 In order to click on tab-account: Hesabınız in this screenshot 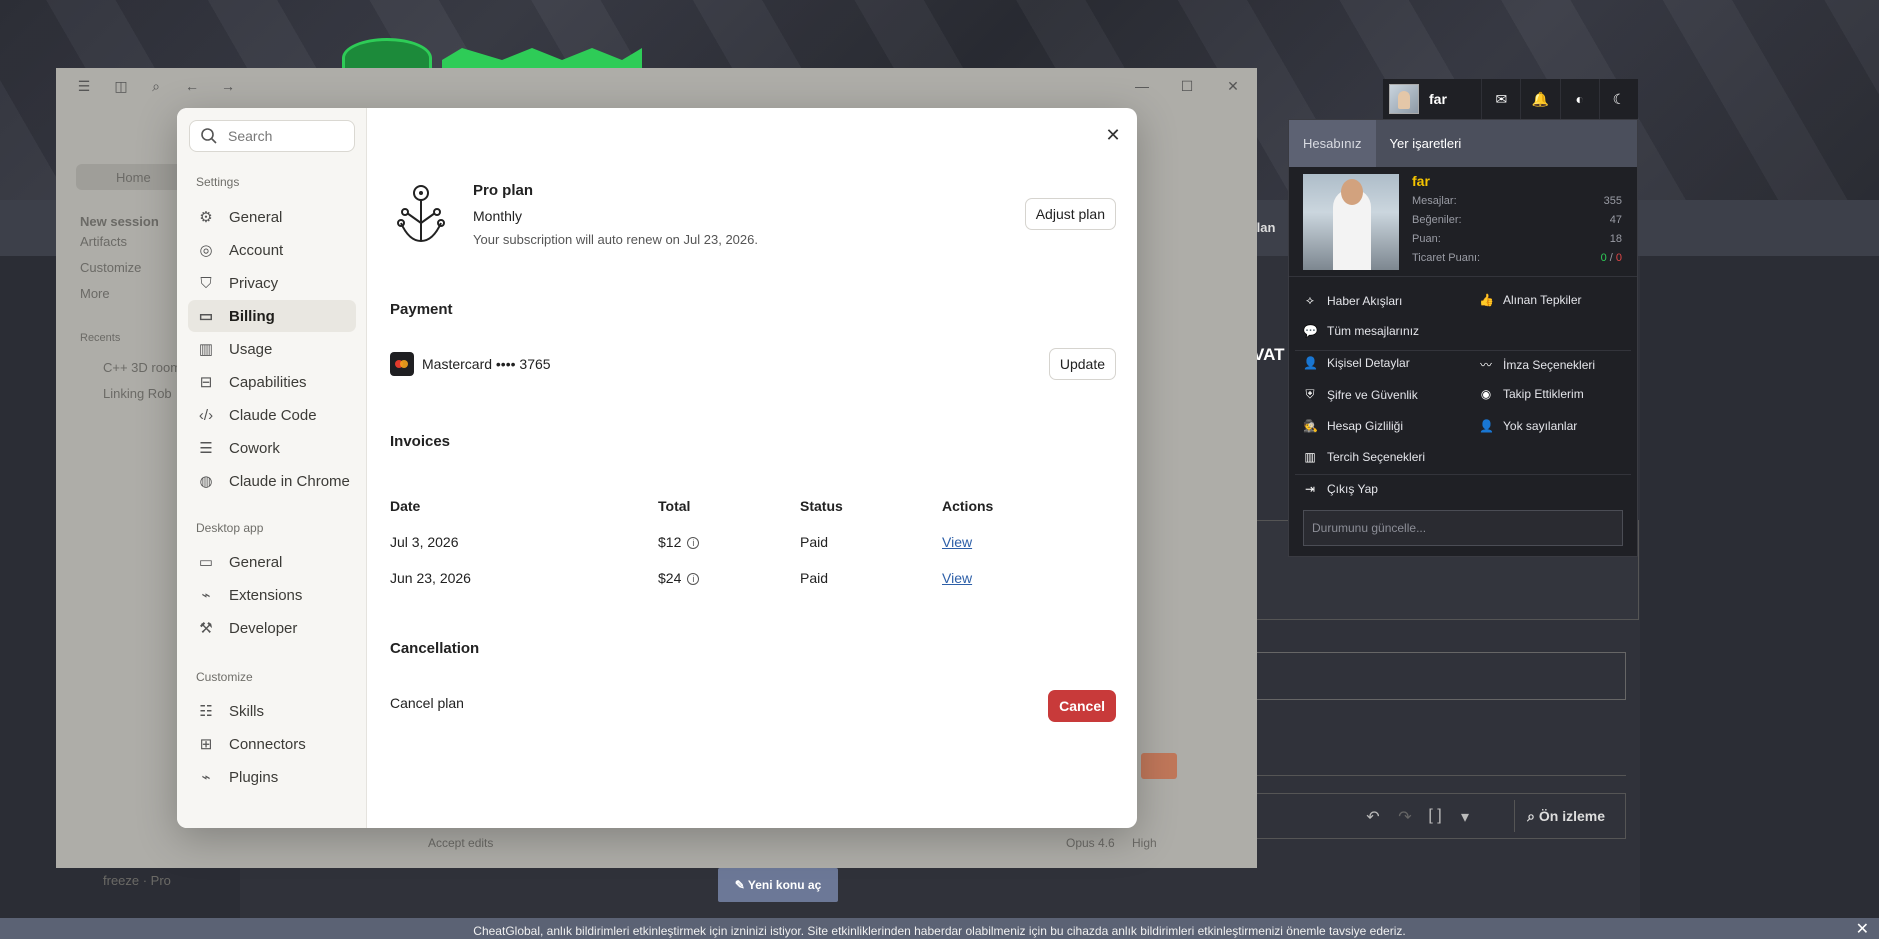, I will do `click(1332, 143)`.